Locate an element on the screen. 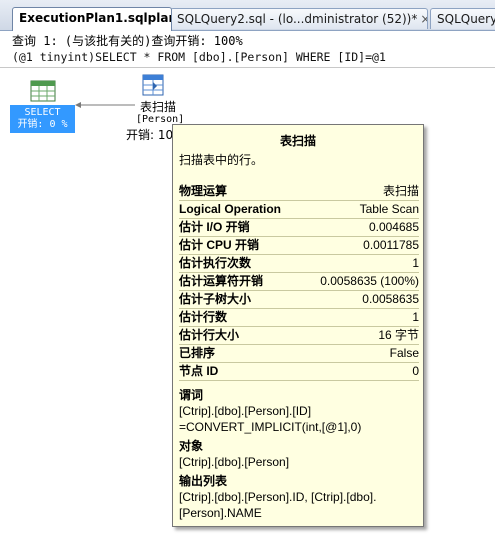 The image size is (495, 551). object-heading: 对象 is located at coordinates (191, 446).